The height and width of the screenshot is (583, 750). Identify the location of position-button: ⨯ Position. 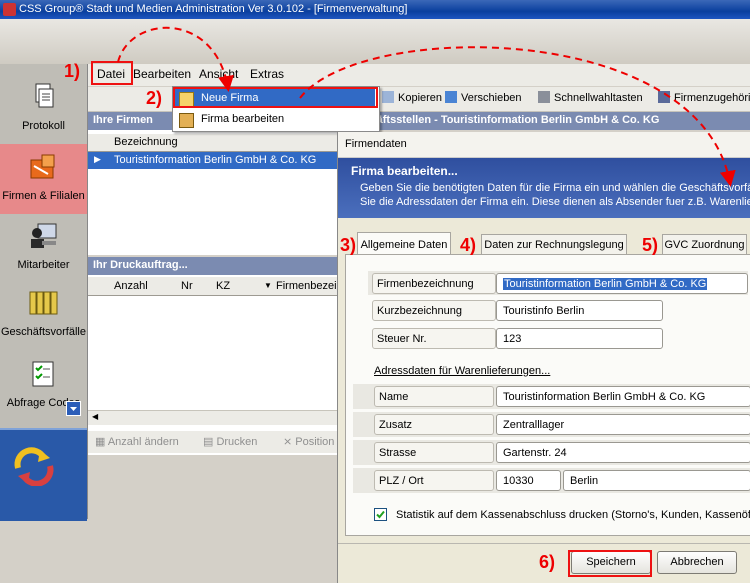
(308, 441).